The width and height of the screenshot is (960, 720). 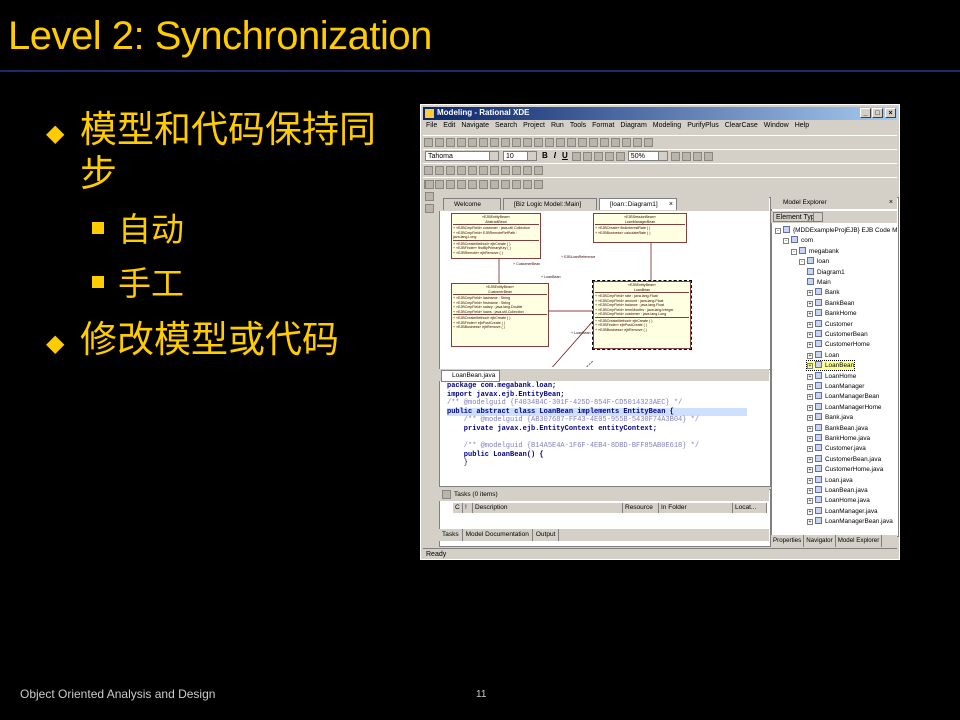 I want to click on tree-item: + Bank.java, so click(x=830, y=417).